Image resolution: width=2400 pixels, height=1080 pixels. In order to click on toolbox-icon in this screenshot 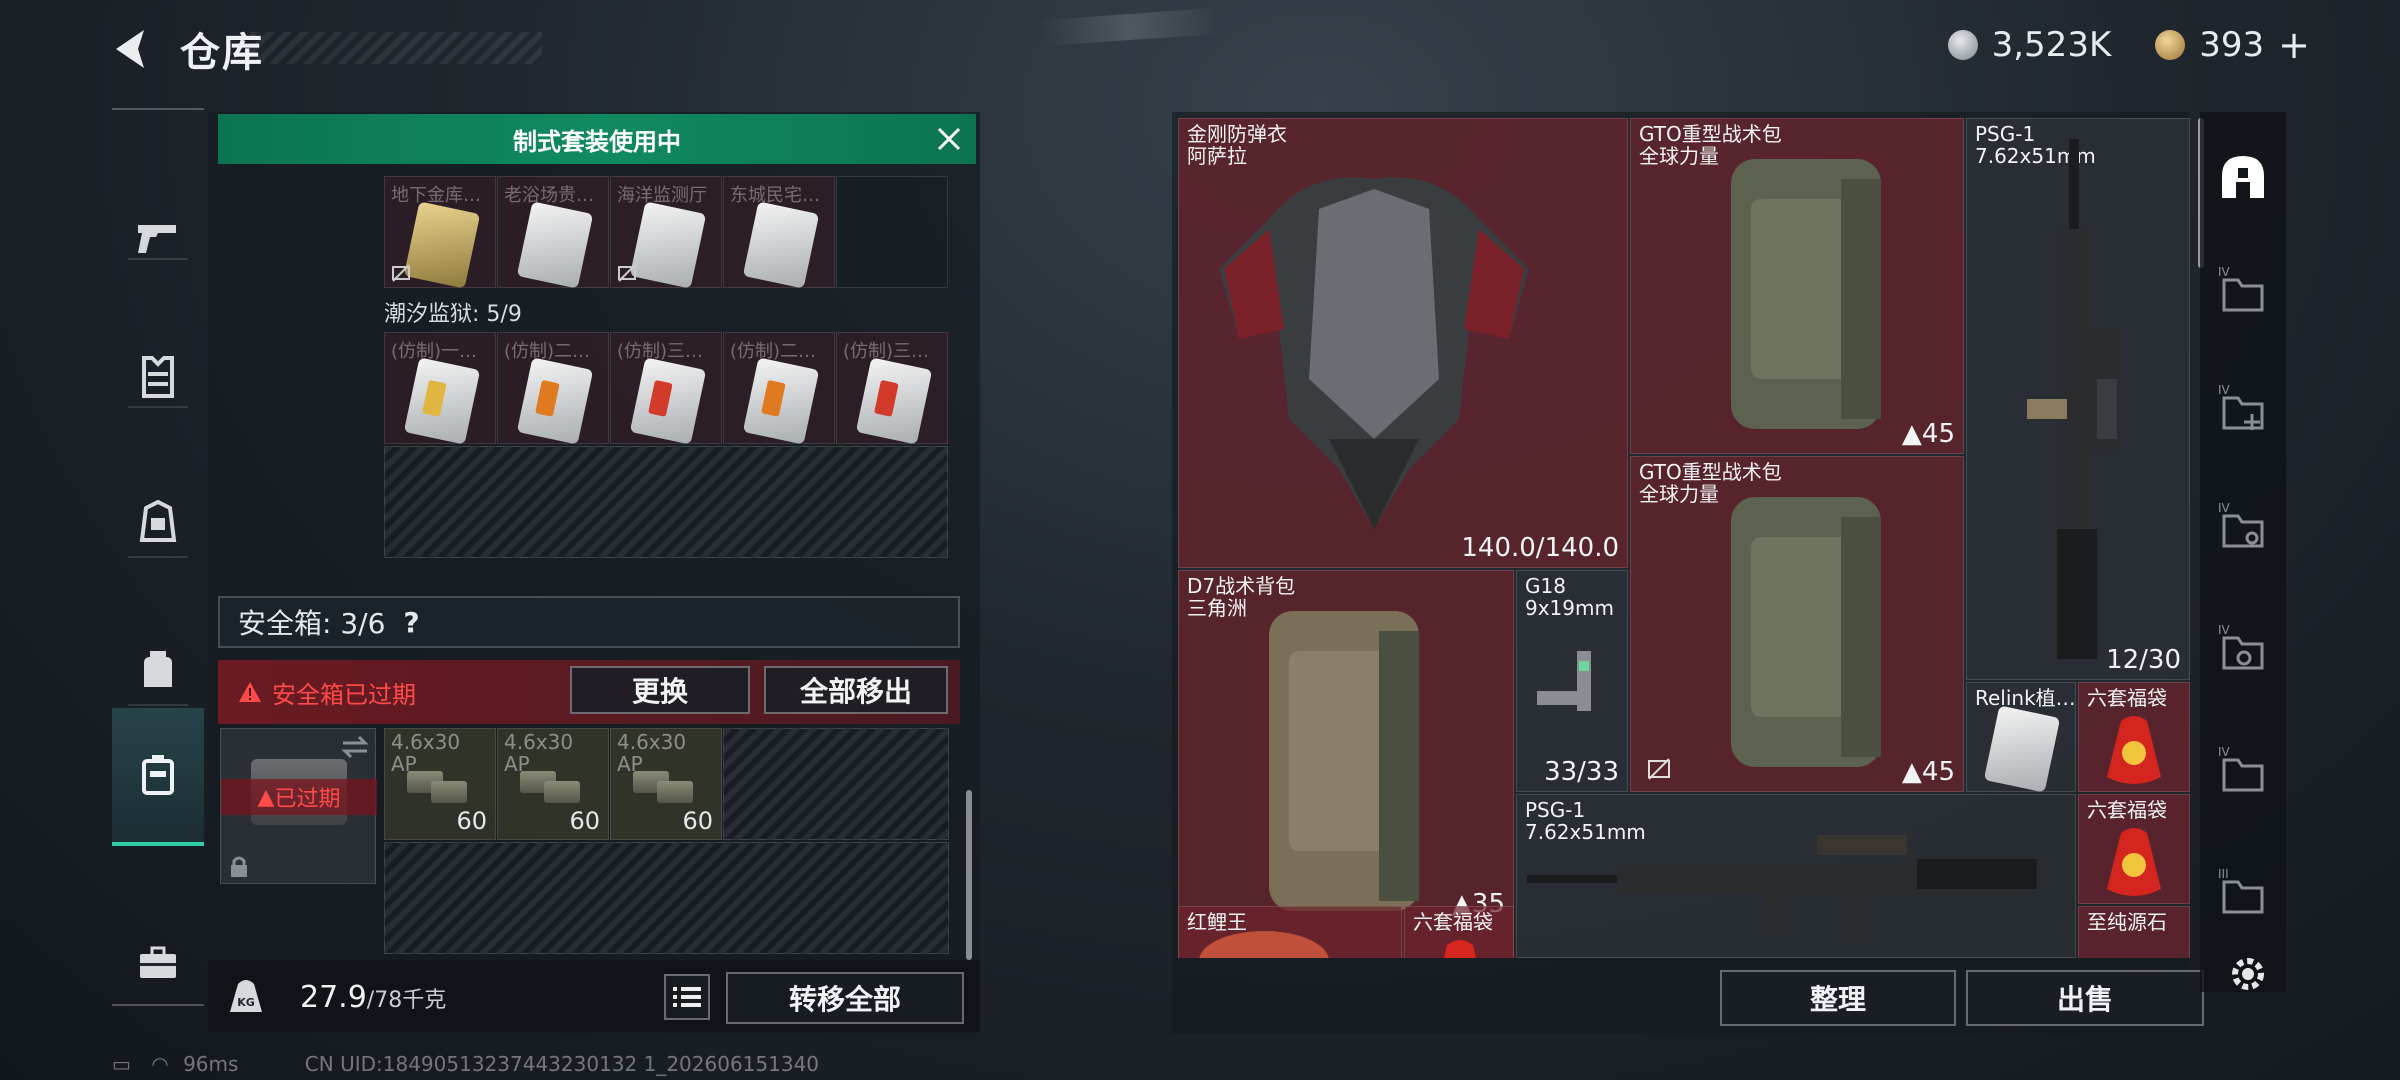, I will do `click(158, 962)`.